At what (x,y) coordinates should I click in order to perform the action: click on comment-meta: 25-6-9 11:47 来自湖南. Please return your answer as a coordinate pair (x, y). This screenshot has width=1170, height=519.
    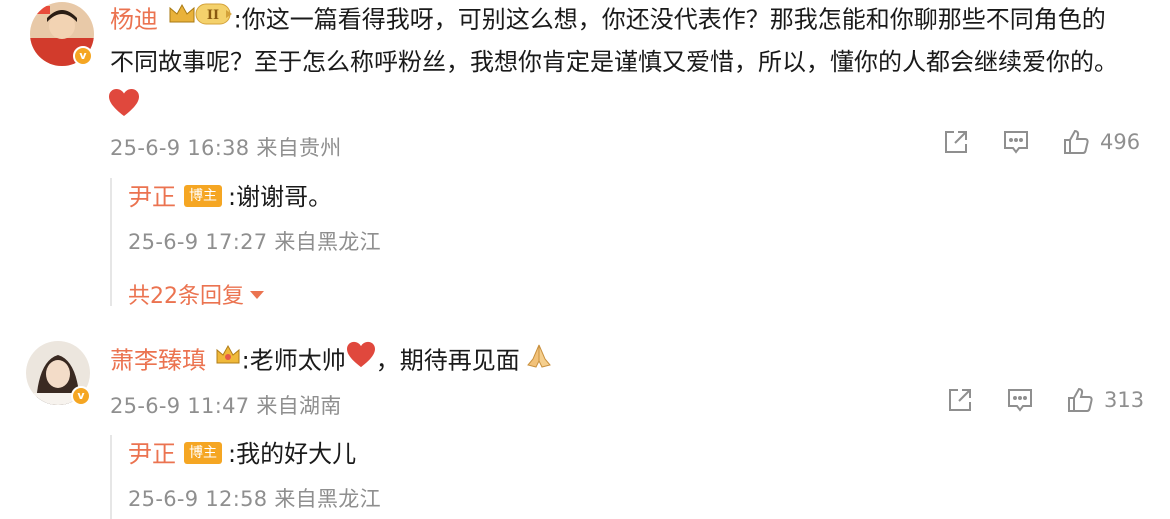
    Looking at the image, I should click on (226, 406).